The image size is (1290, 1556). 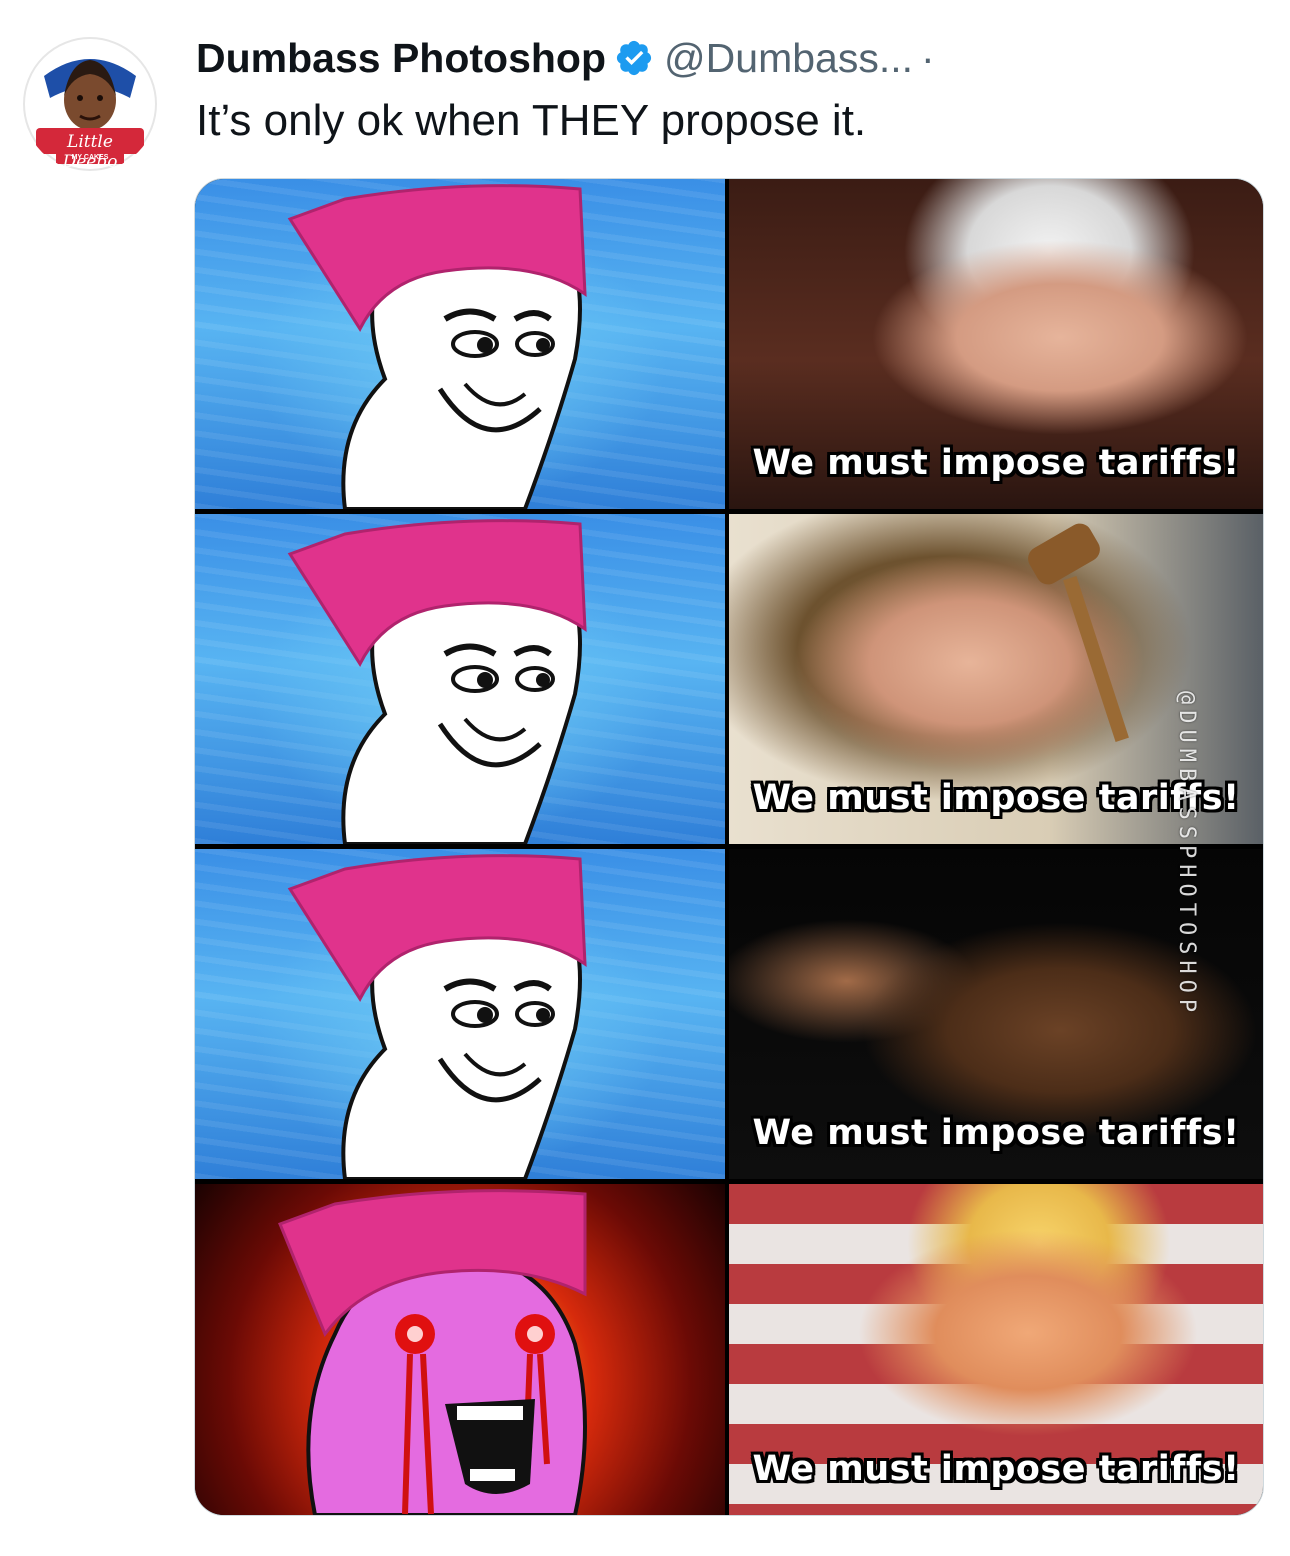 I want to click on avatar-sublabel: MY CAKES, so click(x=90, y=157).